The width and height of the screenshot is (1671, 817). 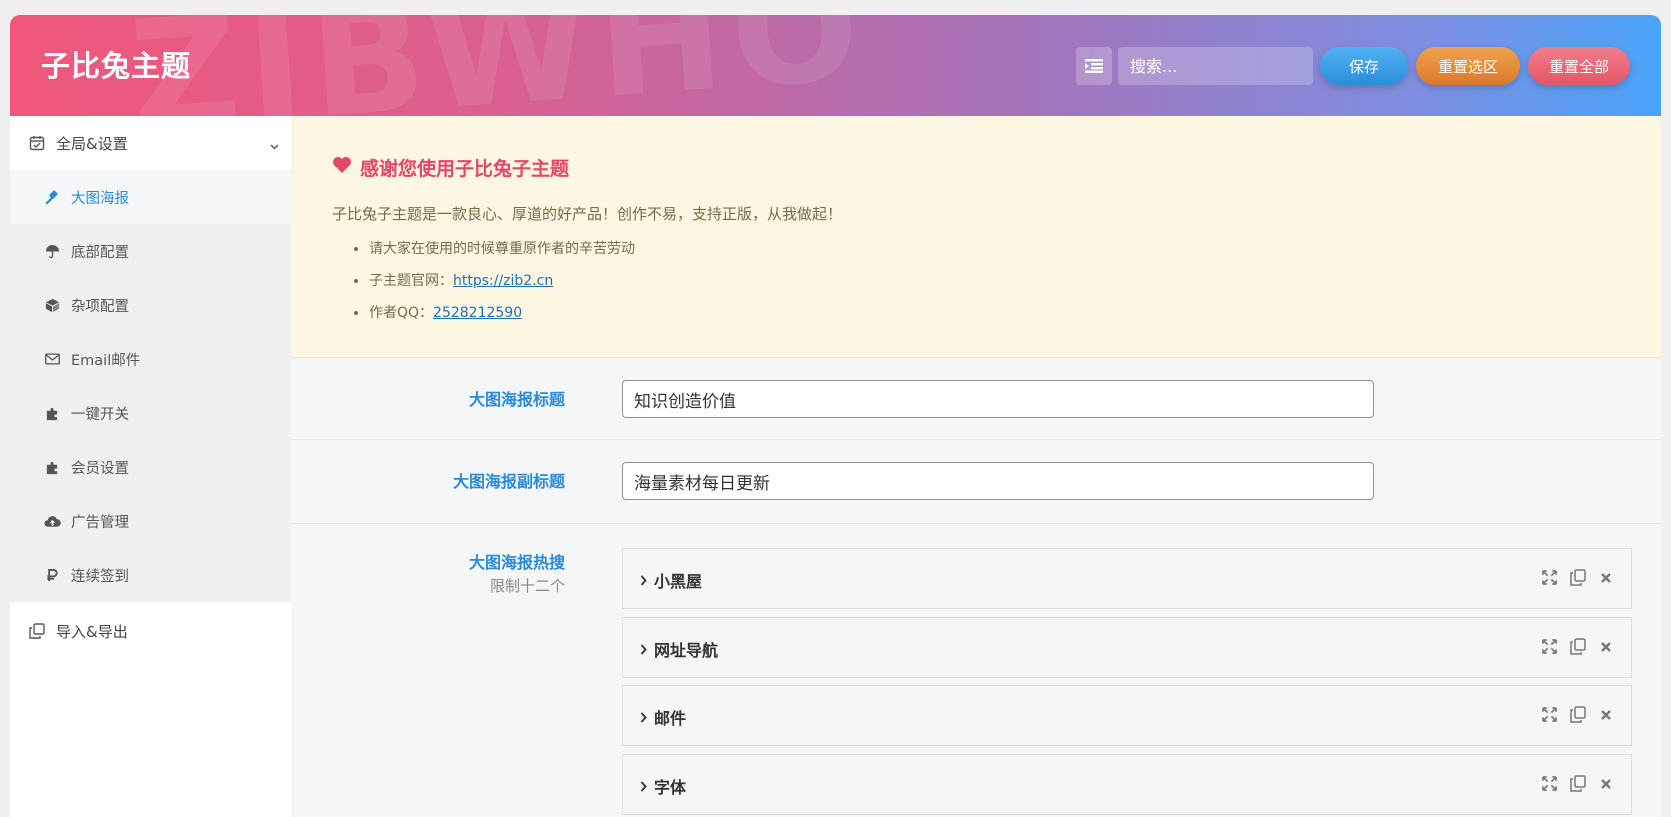 What do you see at coordinates (670, 787) in the screenshot?
I see `group-title-text: 字体` at bounding box center [670, 787].